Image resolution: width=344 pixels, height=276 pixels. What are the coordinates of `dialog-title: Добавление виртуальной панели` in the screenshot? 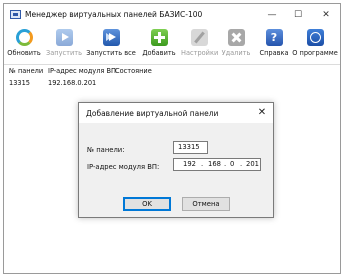 It's located at (152, 113).